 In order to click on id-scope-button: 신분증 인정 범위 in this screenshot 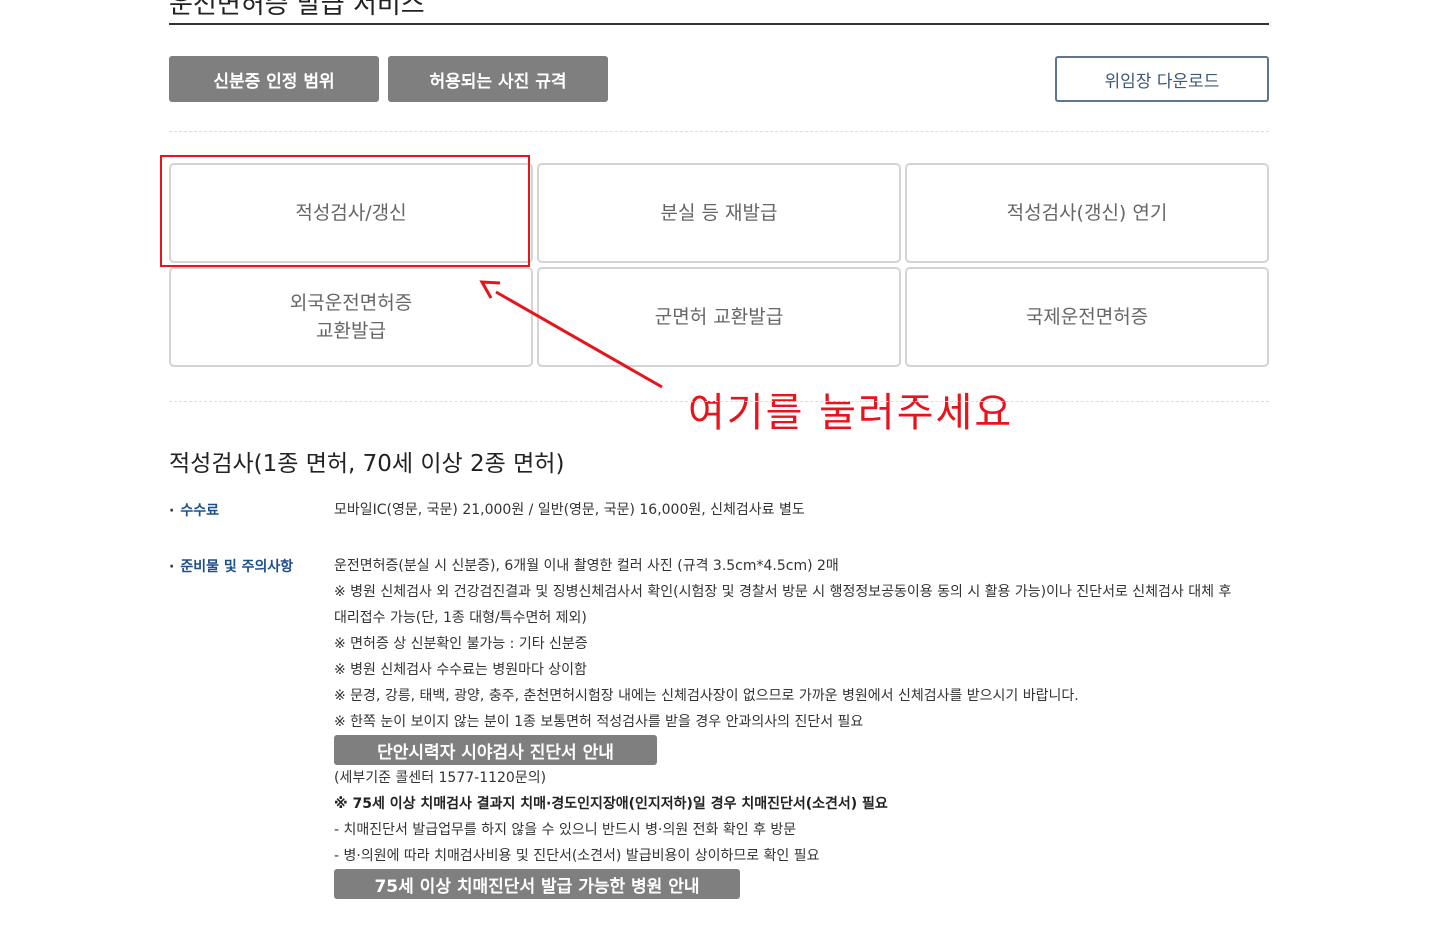, I will do `click(274, 79)`.